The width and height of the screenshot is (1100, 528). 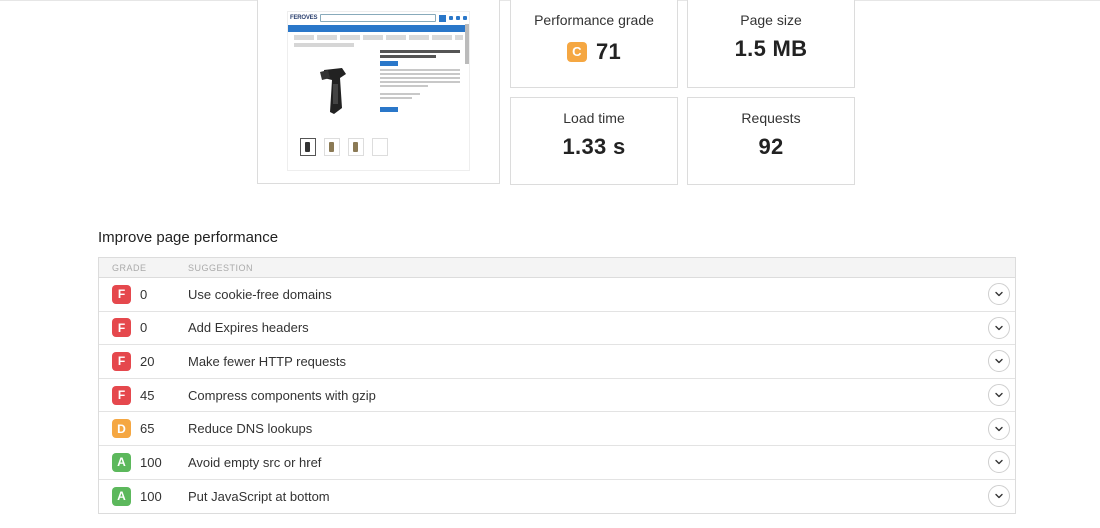 What do you see at coordinates (378, 28) in the screenshot?
I see `site-nav-bar` at bounding box center [378, 28].